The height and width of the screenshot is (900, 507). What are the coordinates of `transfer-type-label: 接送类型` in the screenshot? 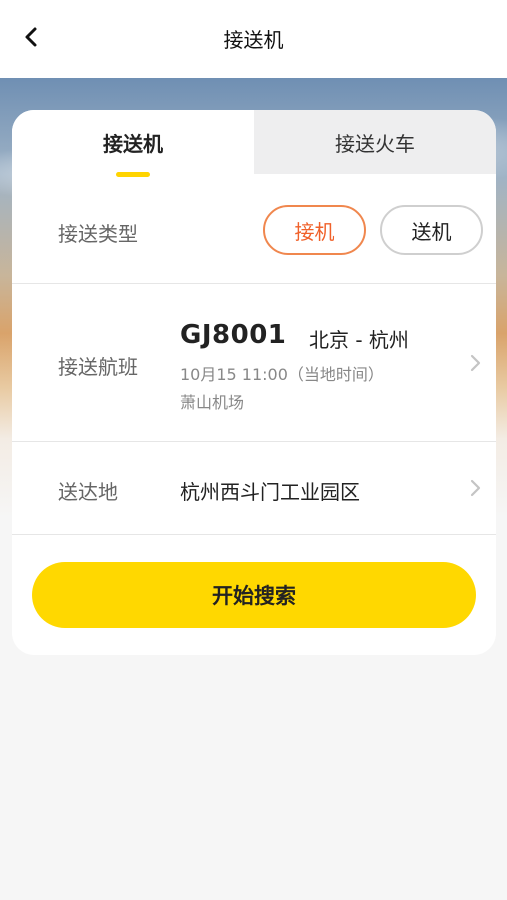 It's located at (98, 234).